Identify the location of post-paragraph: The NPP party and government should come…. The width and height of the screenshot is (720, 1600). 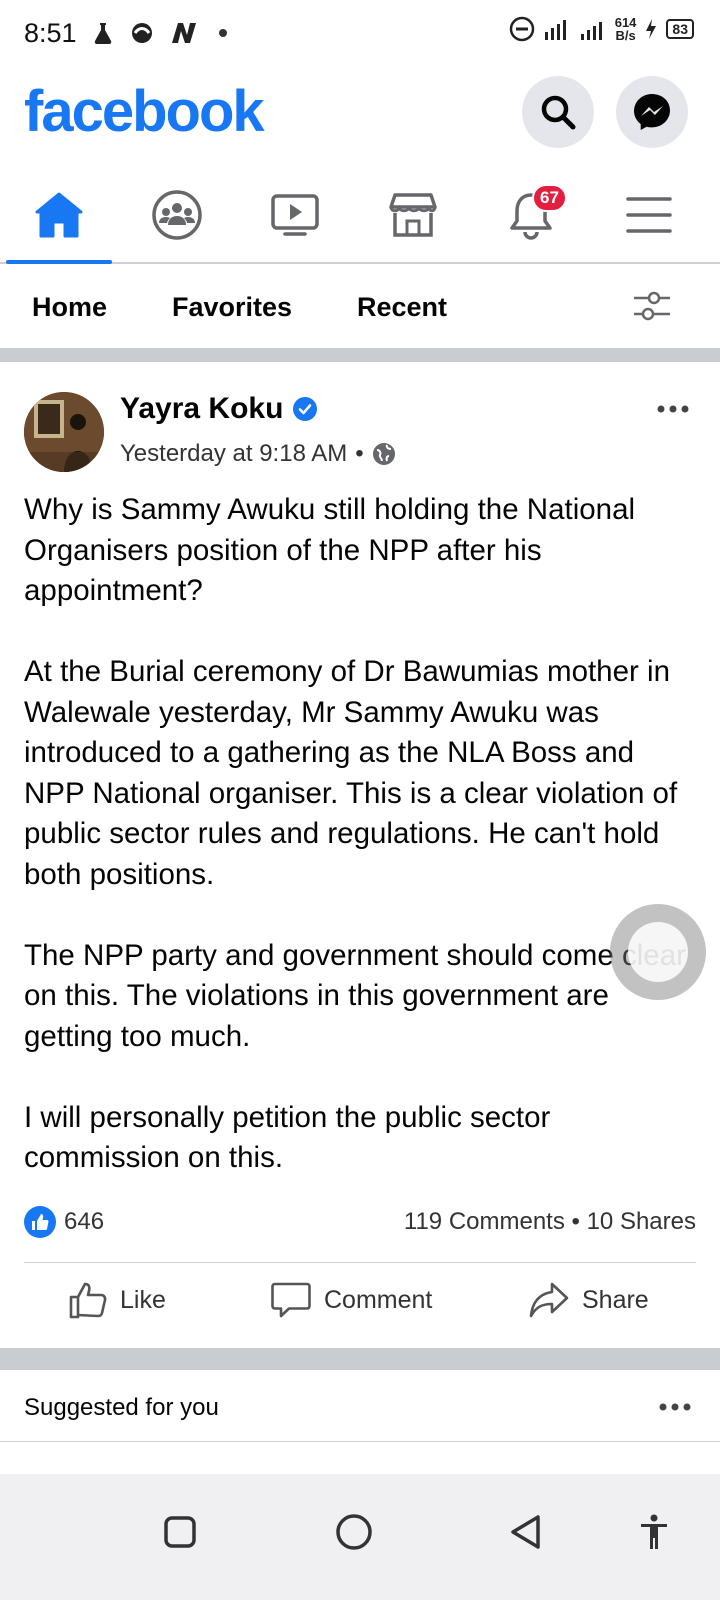
(355, 995).